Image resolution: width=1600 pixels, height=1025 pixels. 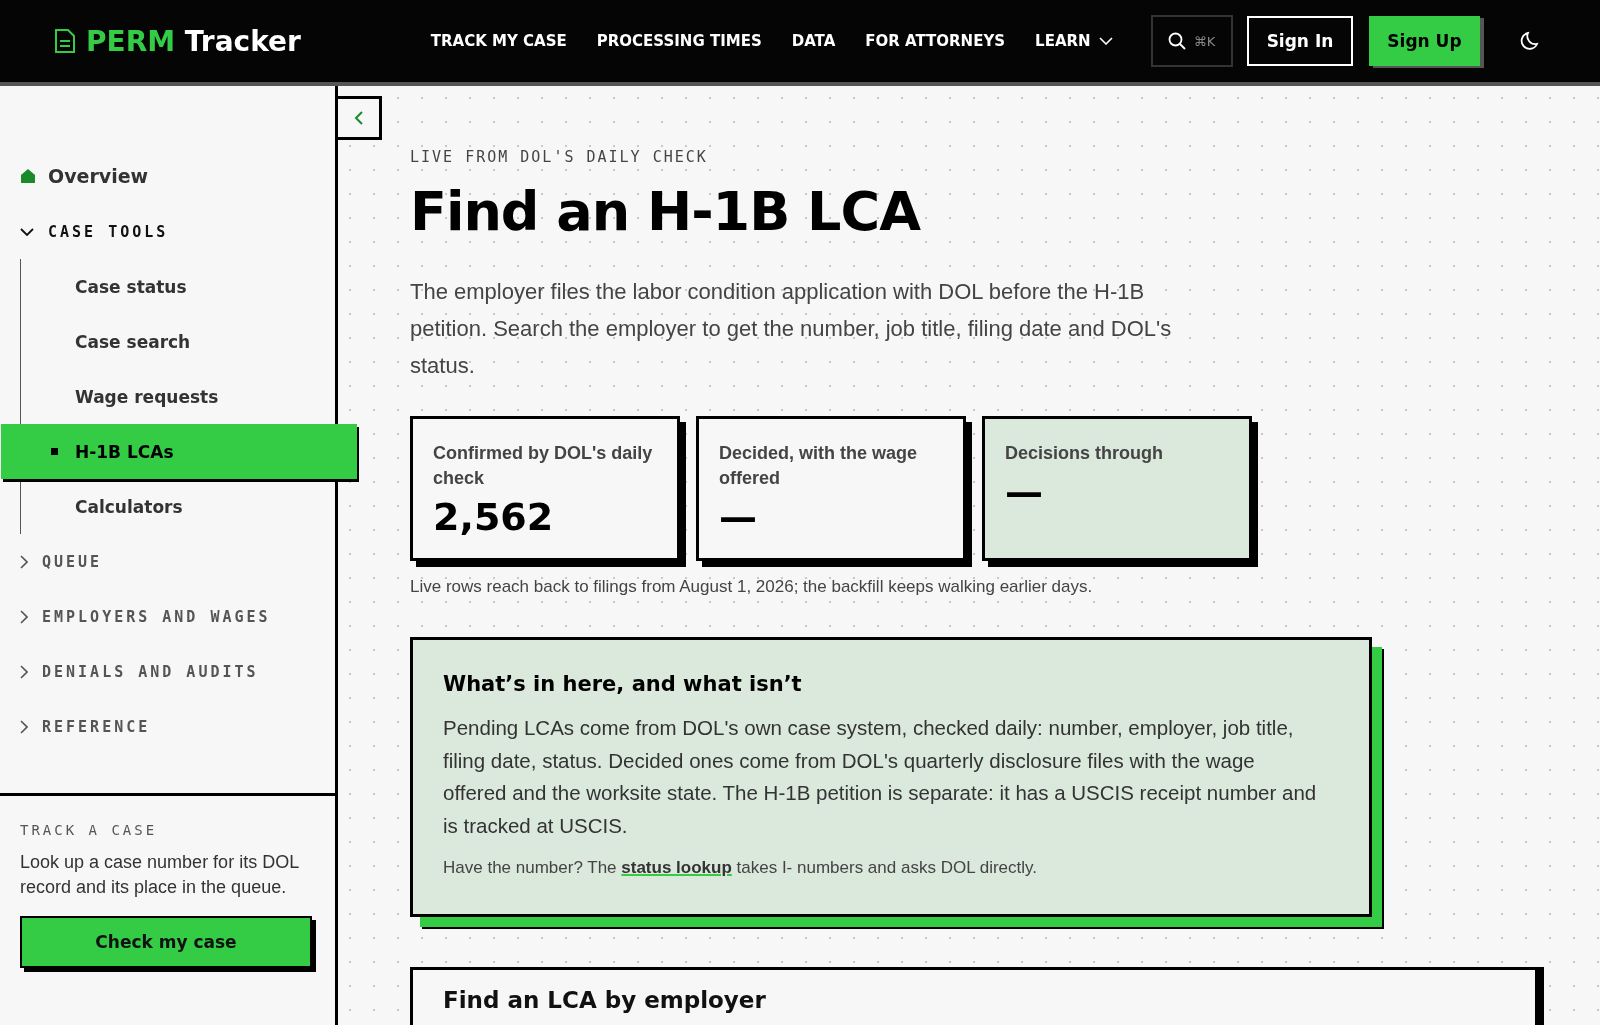 I want to click on stat-label: Decisions through, so click(x=1084, y=453).